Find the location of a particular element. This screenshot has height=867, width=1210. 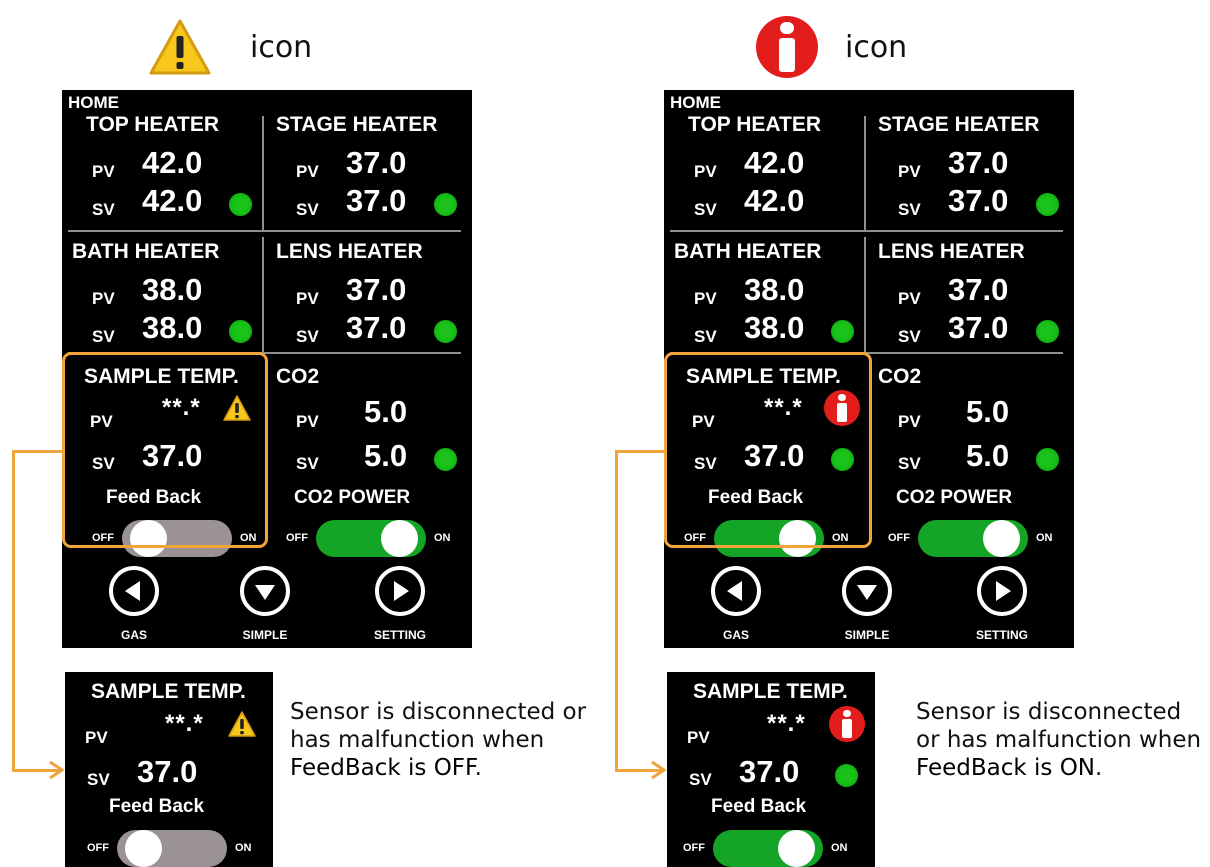

caption-right: icon is located at coordinates (876, 47).